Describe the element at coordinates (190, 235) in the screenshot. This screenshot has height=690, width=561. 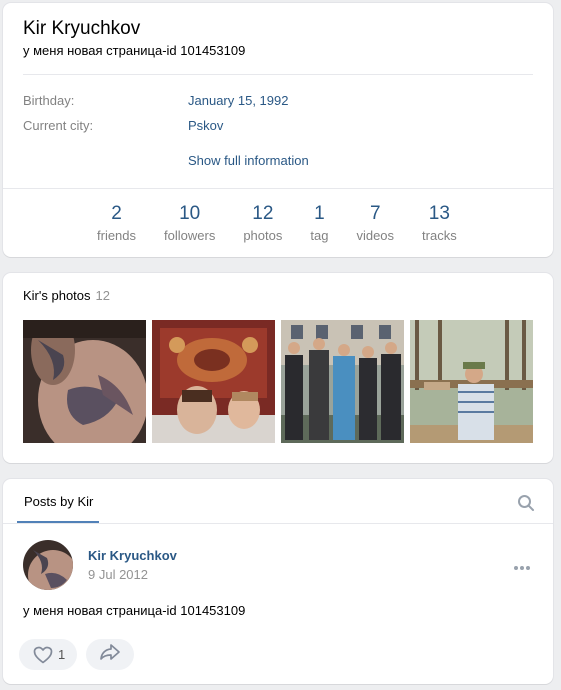
I see `counter-label: followers` at that location.